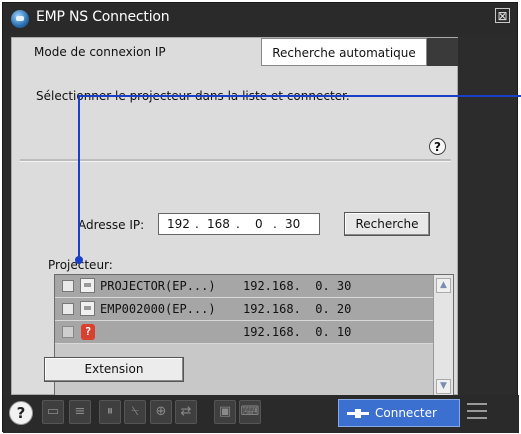 The image size is (521, 434). What do you see at coordinates (53, 412) in the screenshot?
I see `display-icon: ▭` at bounding box center [53, 412].